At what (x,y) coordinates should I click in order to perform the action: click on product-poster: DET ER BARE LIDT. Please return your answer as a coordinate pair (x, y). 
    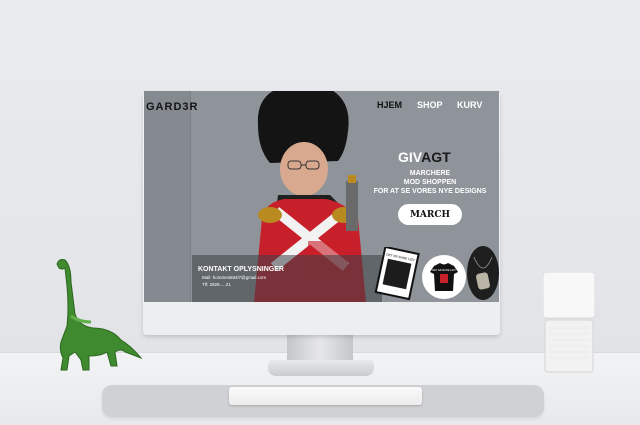
    Looking at the image, I should click on (397, 274).